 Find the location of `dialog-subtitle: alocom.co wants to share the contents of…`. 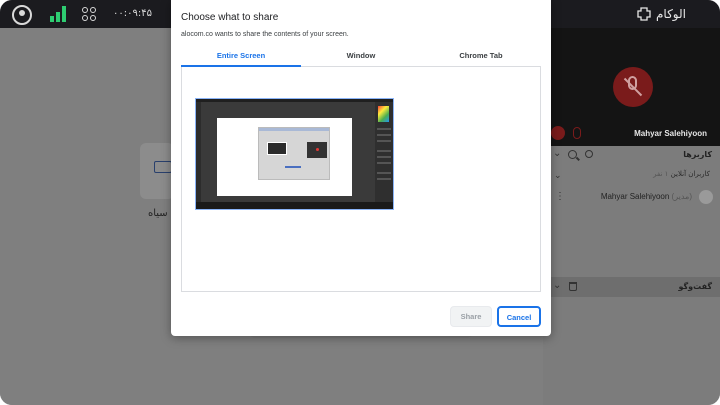

dialog-subtitle: alocom.co wants to share the contents of… is located at coordinates (265, 34).